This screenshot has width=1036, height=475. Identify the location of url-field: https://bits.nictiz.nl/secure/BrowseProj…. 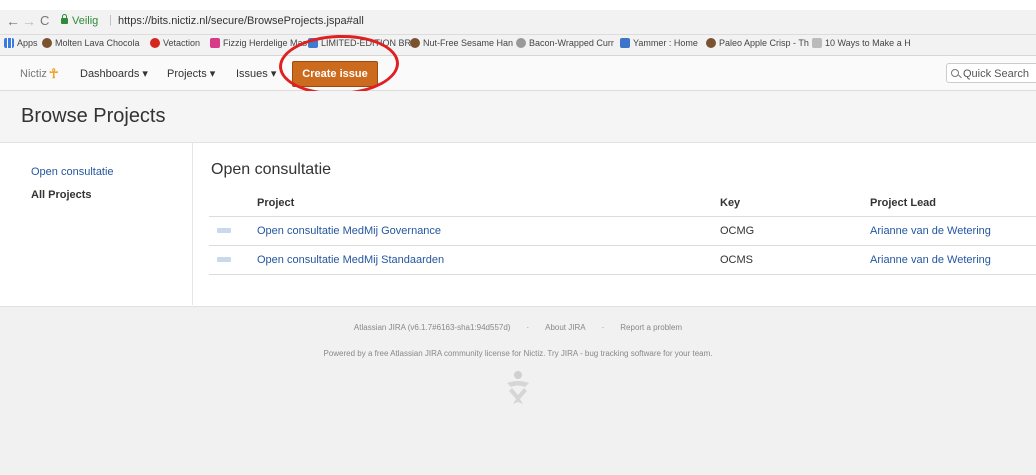
(241, 21).